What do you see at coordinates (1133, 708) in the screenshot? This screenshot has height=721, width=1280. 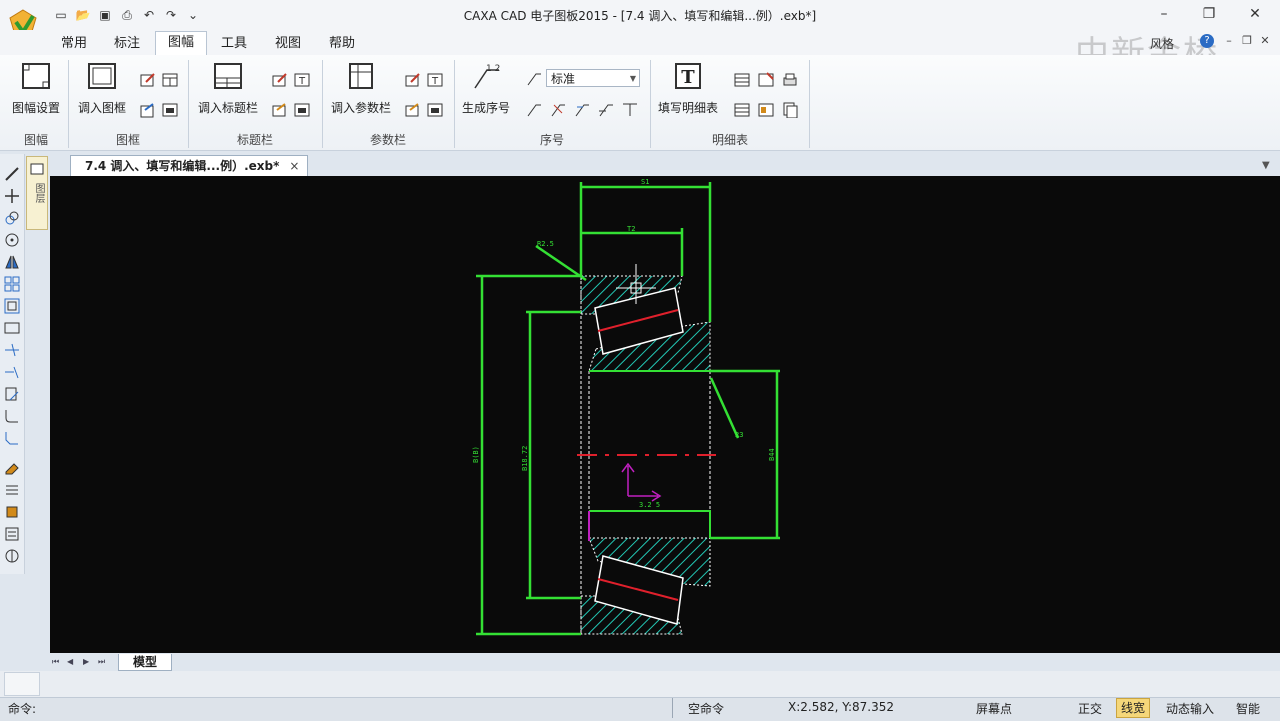 I see `lineweight-toggle: 线宽` at bounding box center [1133, 708].